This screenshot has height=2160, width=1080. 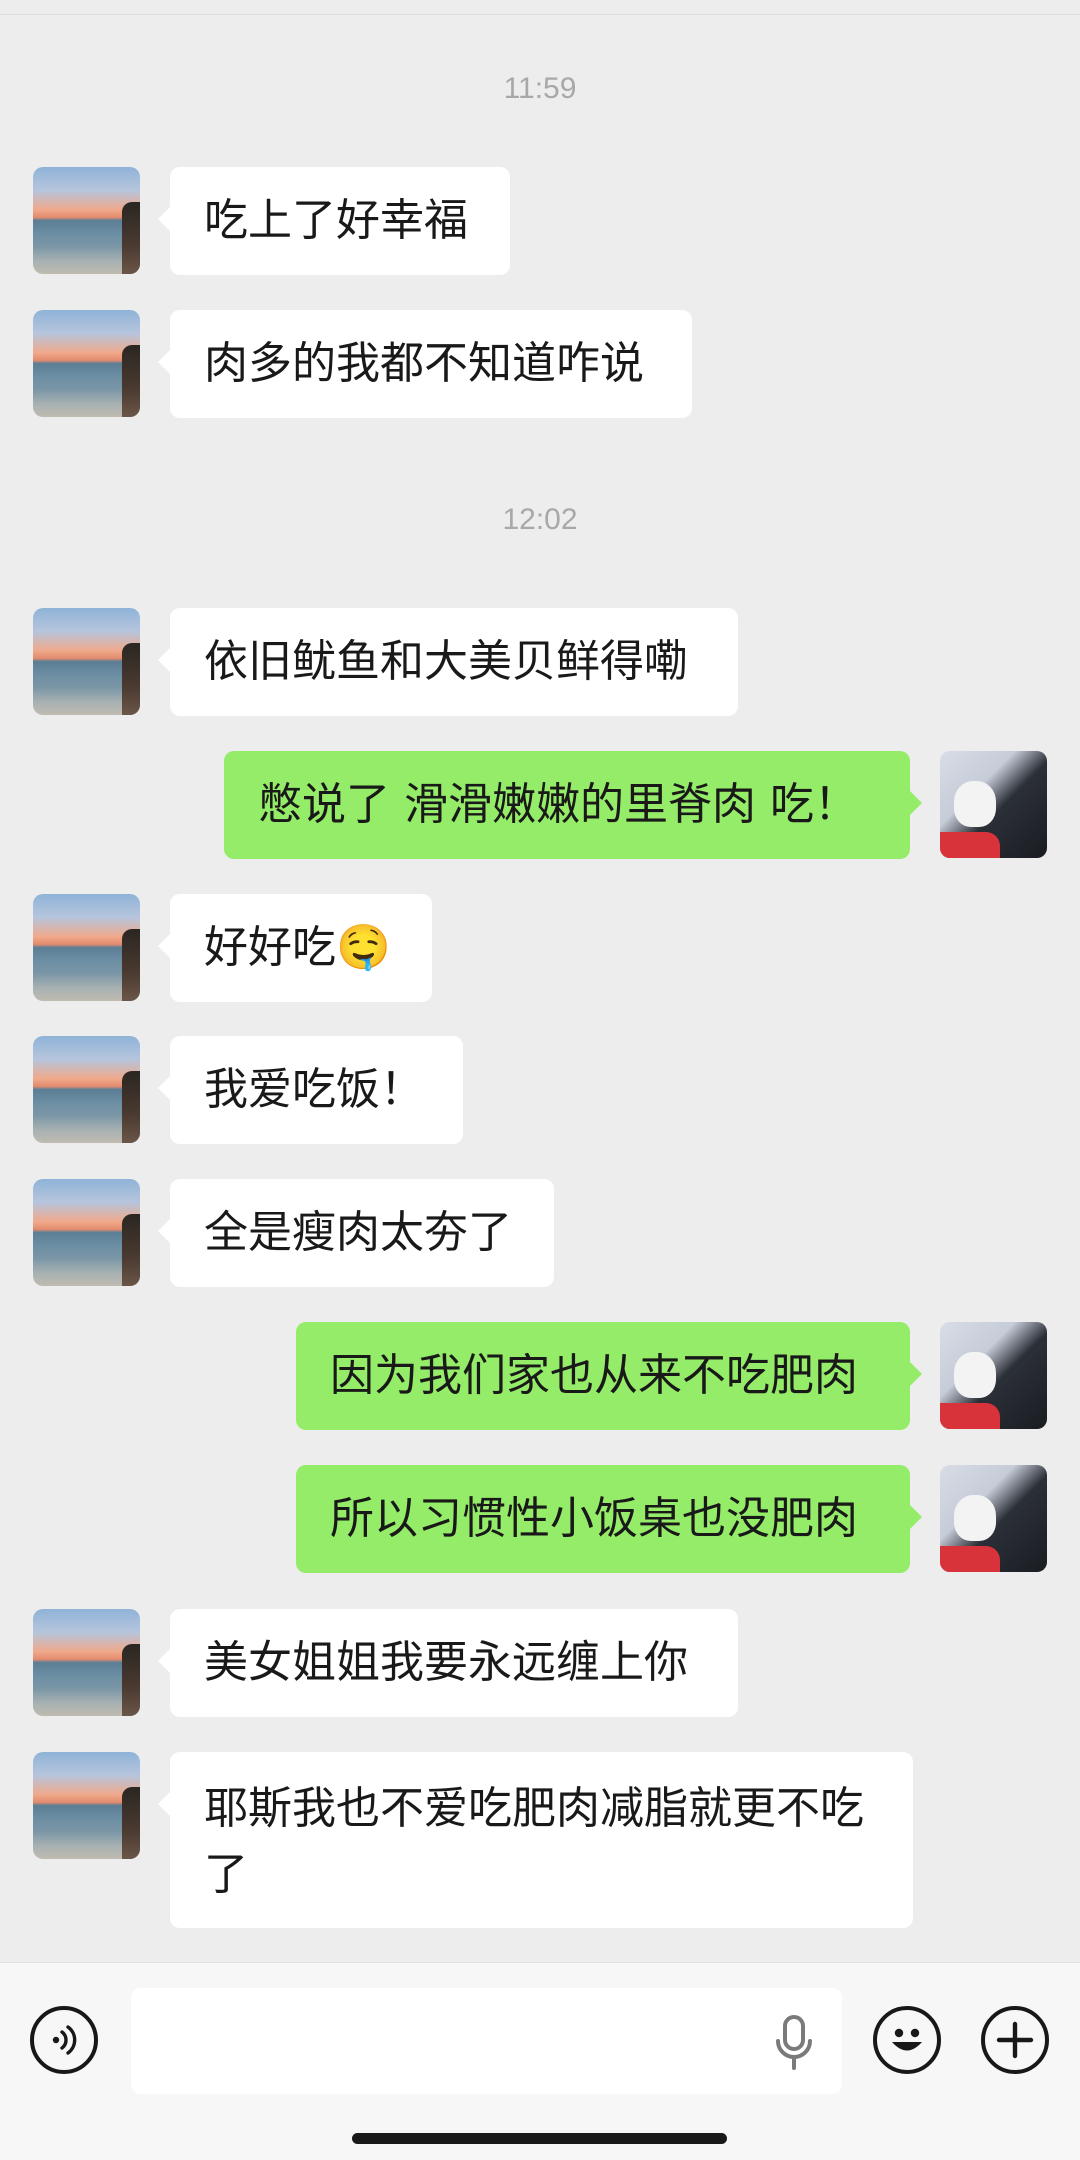 What do you see at coordinates (609, 1376) in the screenshot?
I see `outgoing-message: 因为我们家也从来不吃肥肉` at bounding box center [609, 1376].